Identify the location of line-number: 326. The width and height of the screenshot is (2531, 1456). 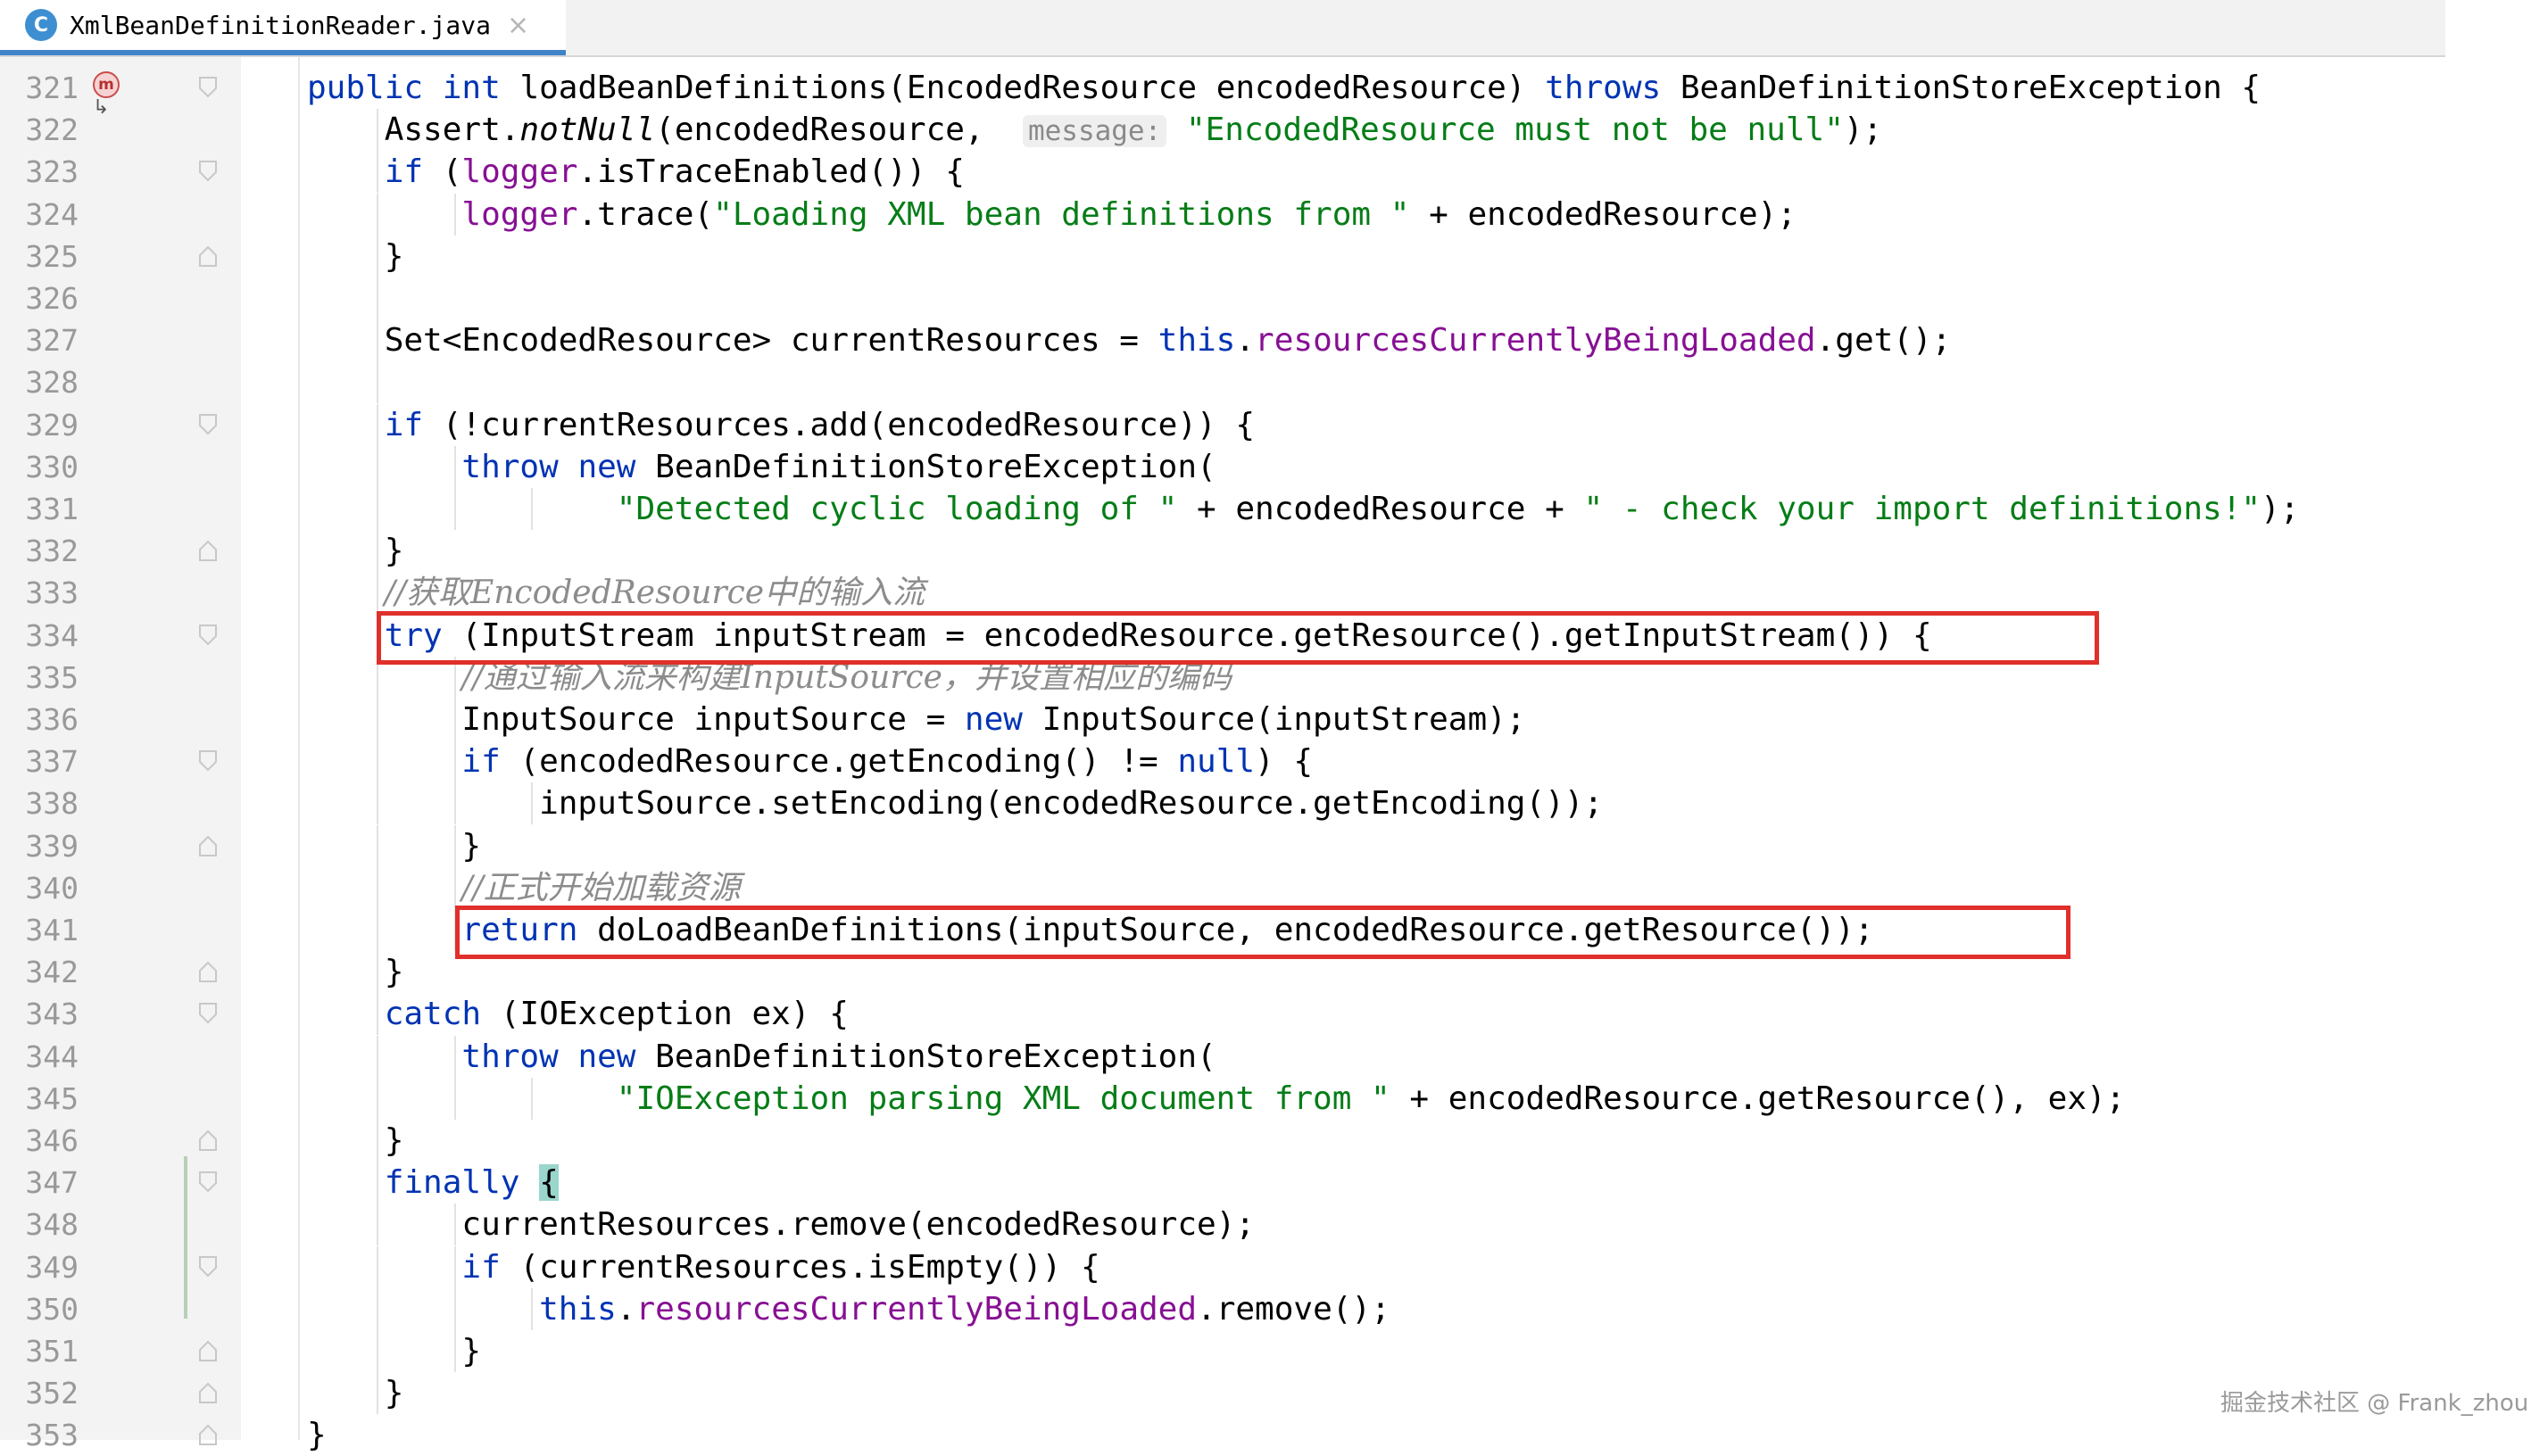
(40, 298).